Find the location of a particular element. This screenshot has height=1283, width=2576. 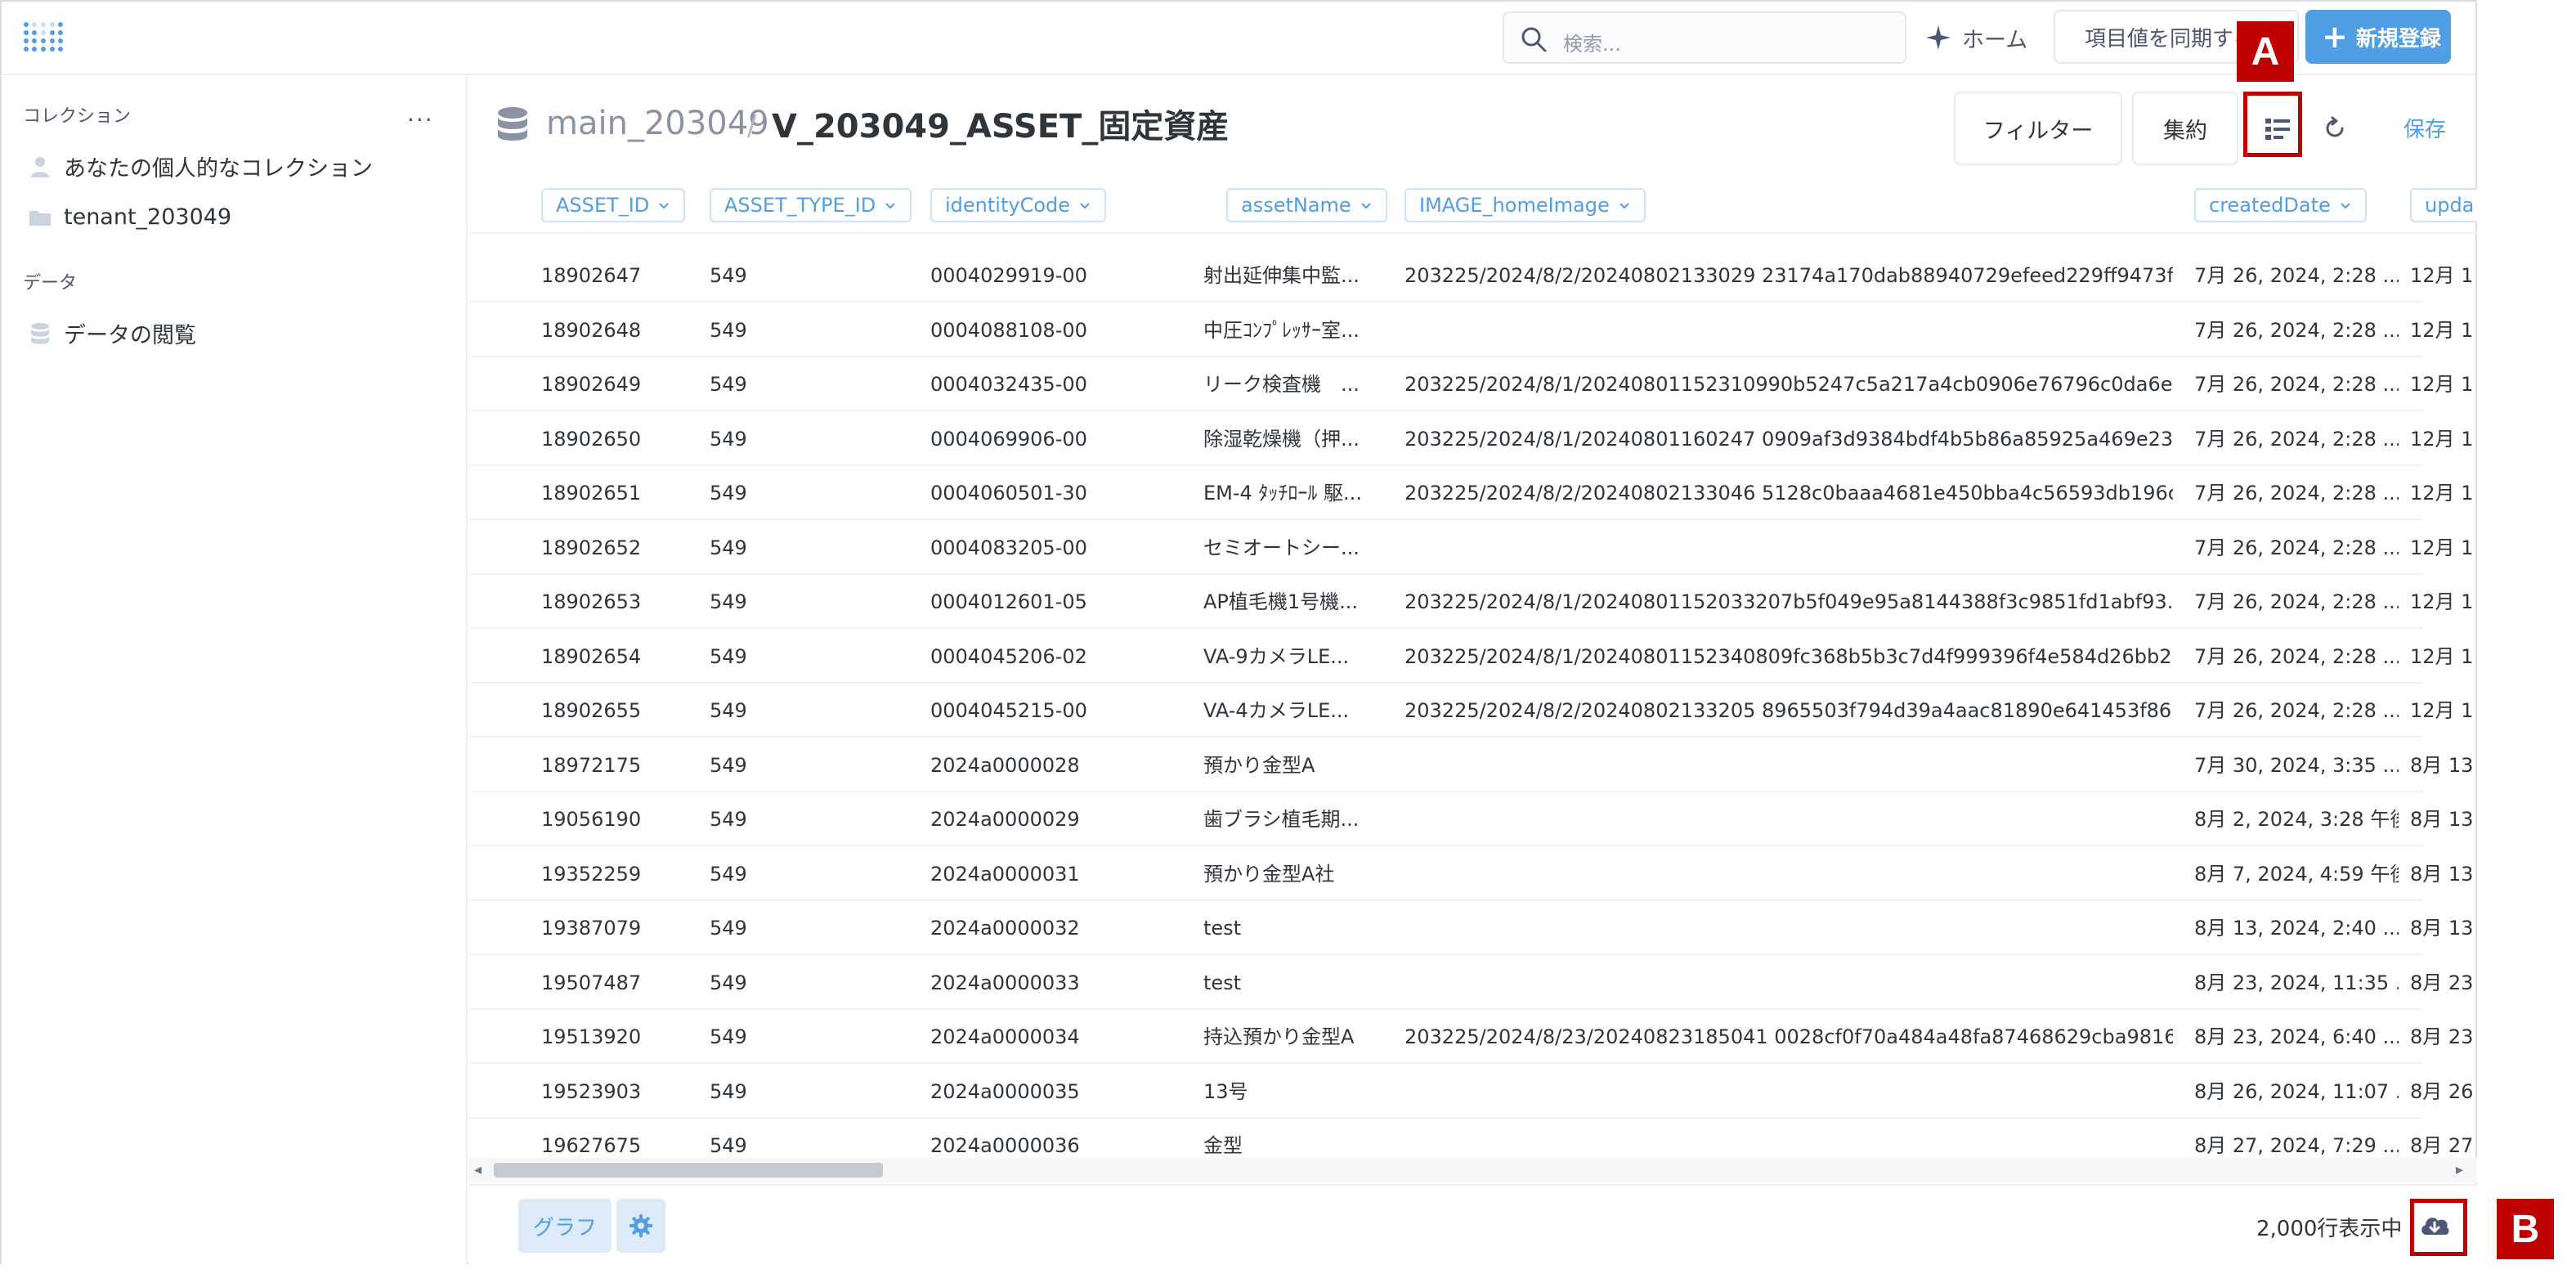

table-cell-identitycode: 0004045206-02 is located at coordinates (1053, 657).